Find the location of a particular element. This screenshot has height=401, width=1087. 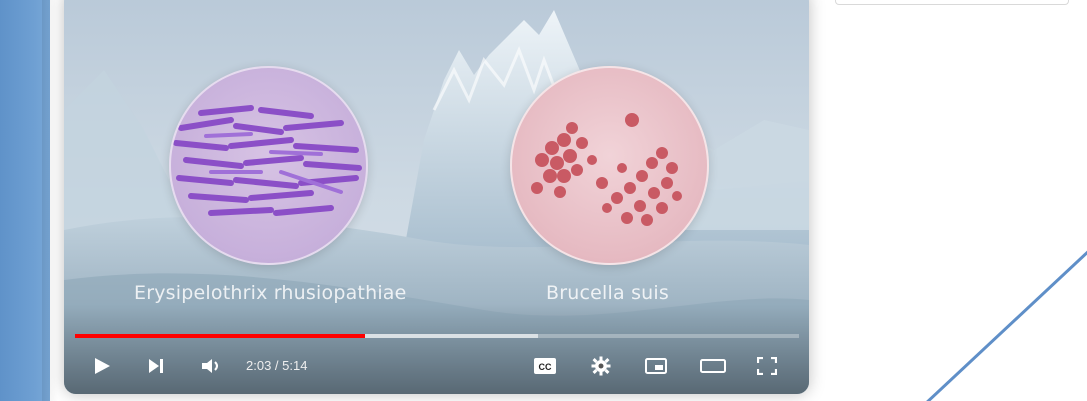

theater-button is located at coordinates (713, 366).